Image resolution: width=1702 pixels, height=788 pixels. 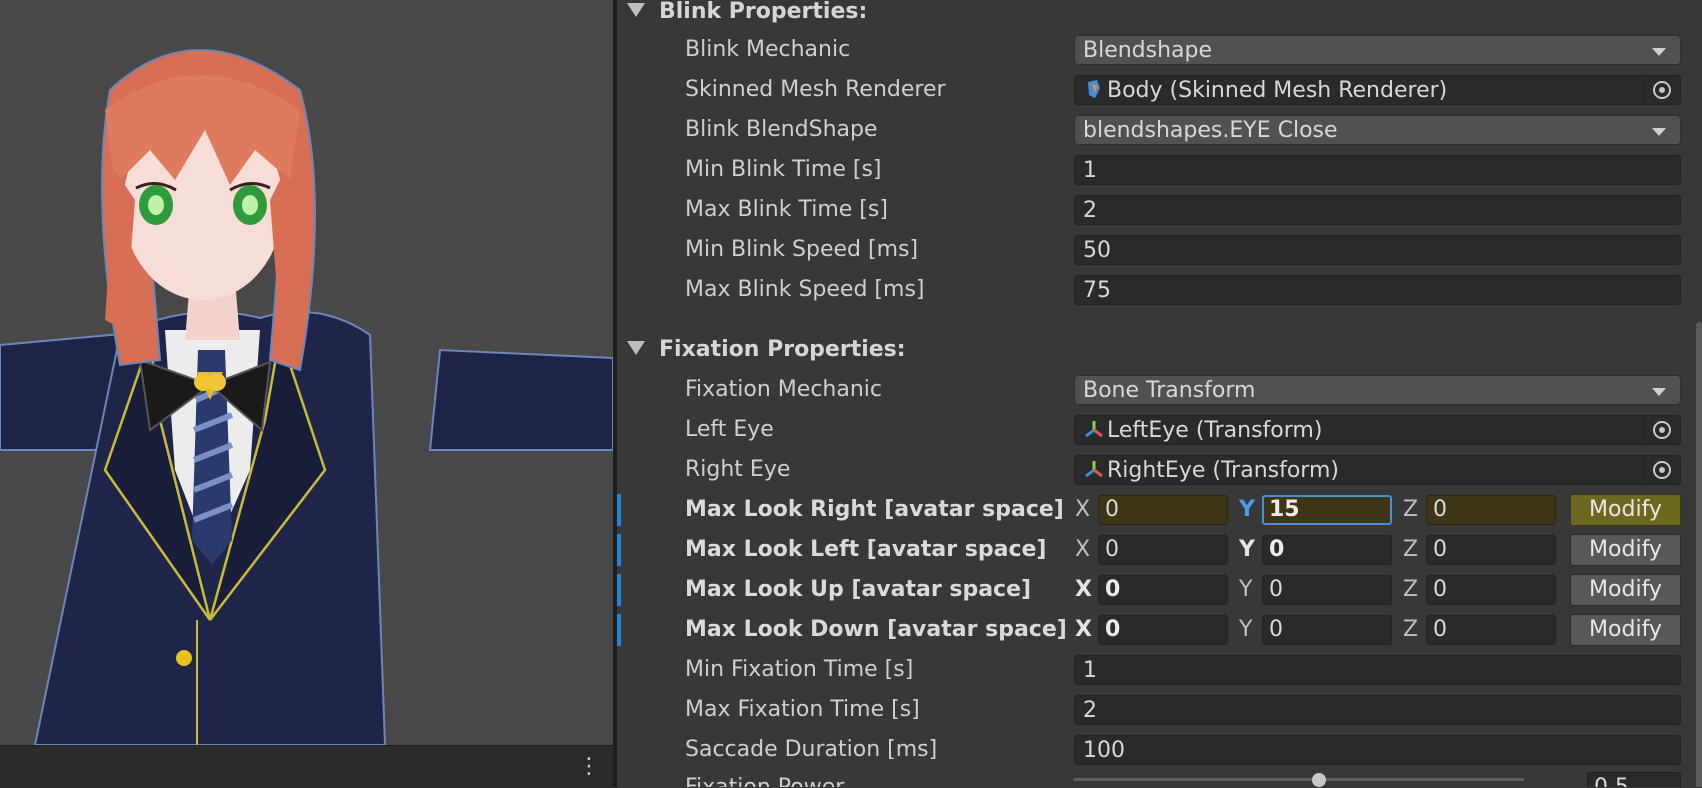 What do you see at coordinates (802, 249) in the screenshot?
I see `field-label: Min Blink Speed [ms]` at bounding box center [802, 249].